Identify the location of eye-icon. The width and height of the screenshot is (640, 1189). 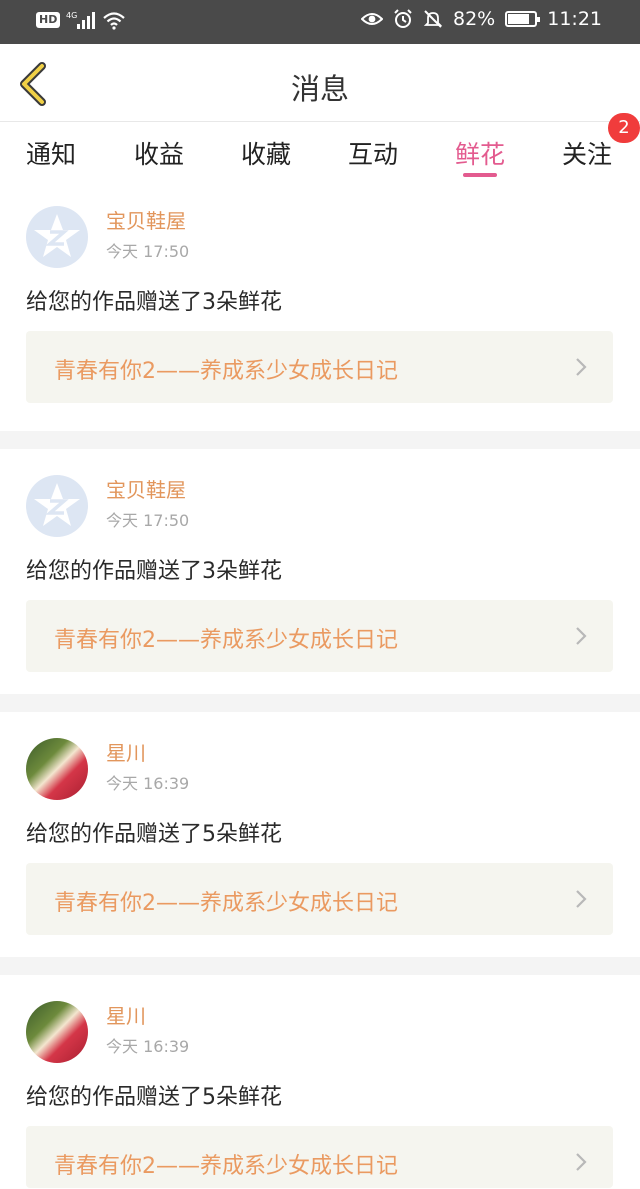
(372, 19).